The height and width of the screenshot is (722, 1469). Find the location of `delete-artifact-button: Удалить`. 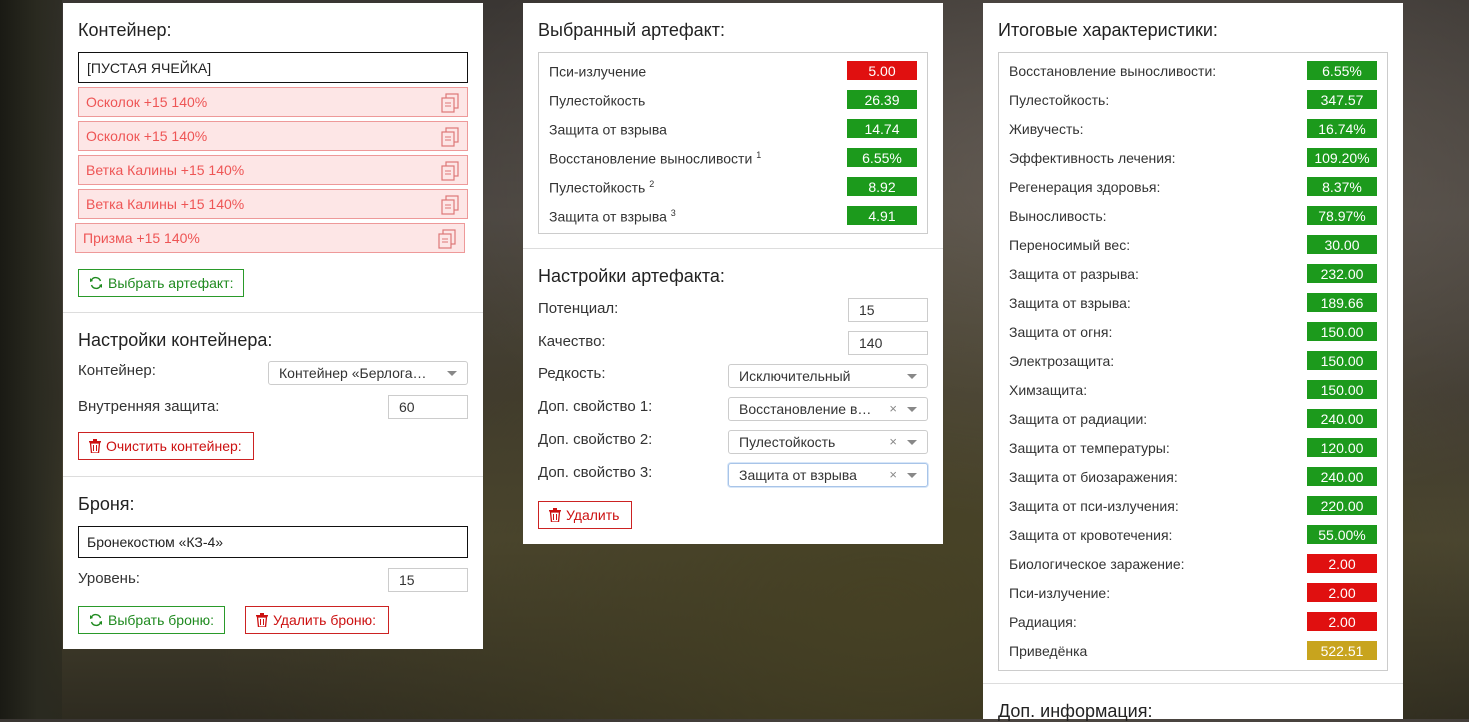

delete-artifact-button: Удалить is located at coordinates (585, 515).